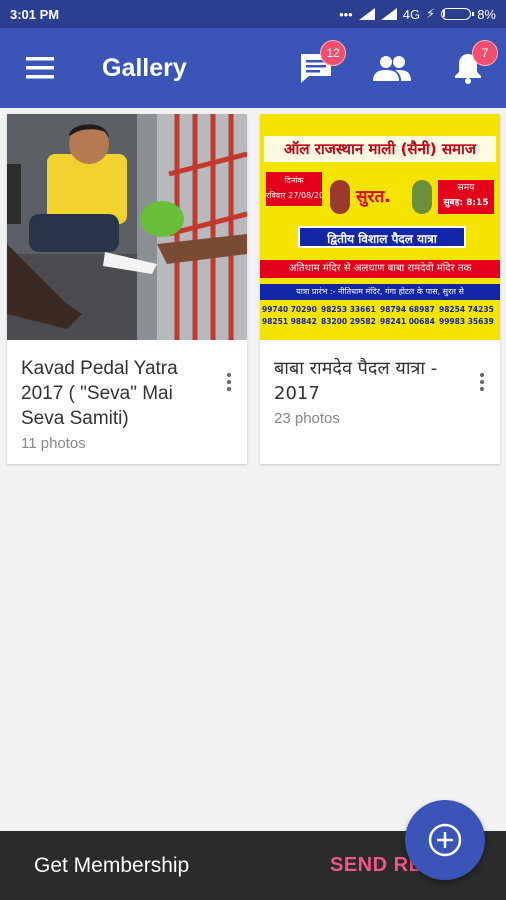 This screenshot has height=900, width=506. Describe the element at coordinates (316, 68) in the screenshot. I see `messages-button: 12` at that location.